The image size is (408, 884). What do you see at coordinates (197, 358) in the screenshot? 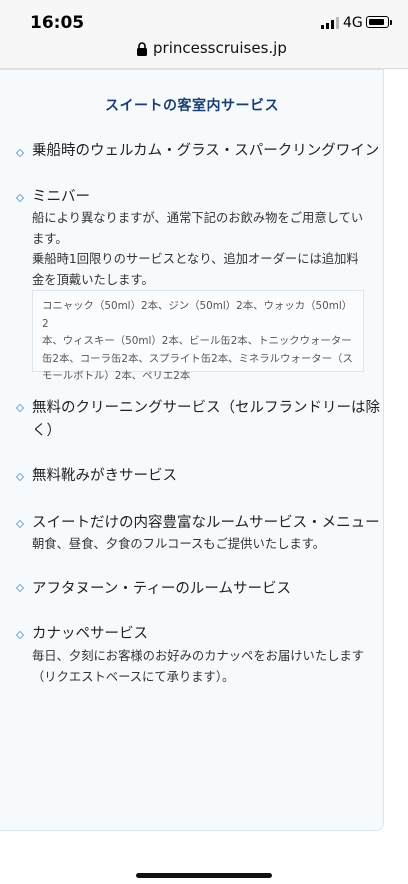
I see `note-line: 缶2本、コーラ缶2本、スプライト缶2本、ミネラルウォーター（ス` at bounding box center [197, 358].